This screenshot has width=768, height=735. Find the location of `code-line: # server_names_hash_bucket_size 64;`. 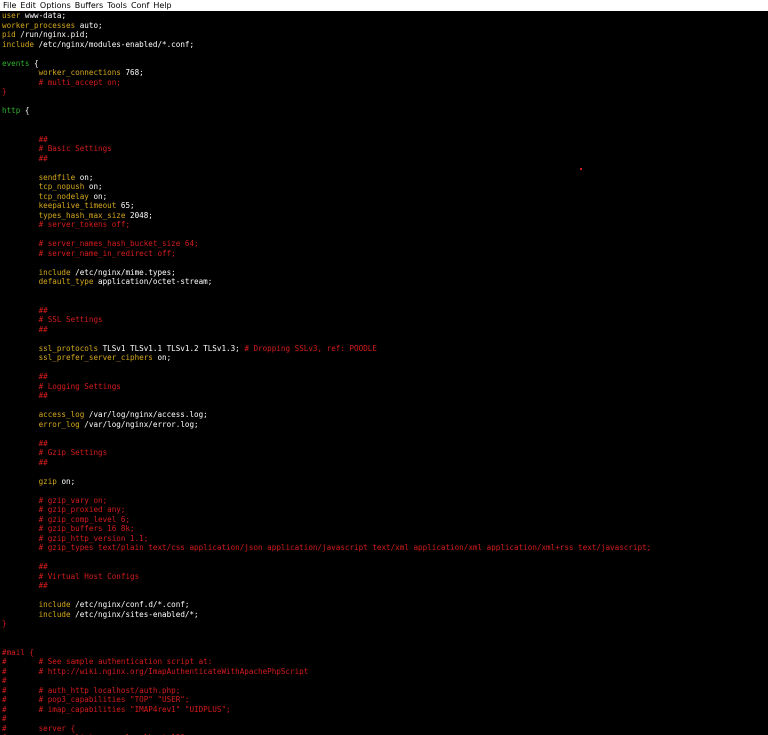

code-line: # server_names_hash_bucket_size 64; is located at coordinates (100, 244).